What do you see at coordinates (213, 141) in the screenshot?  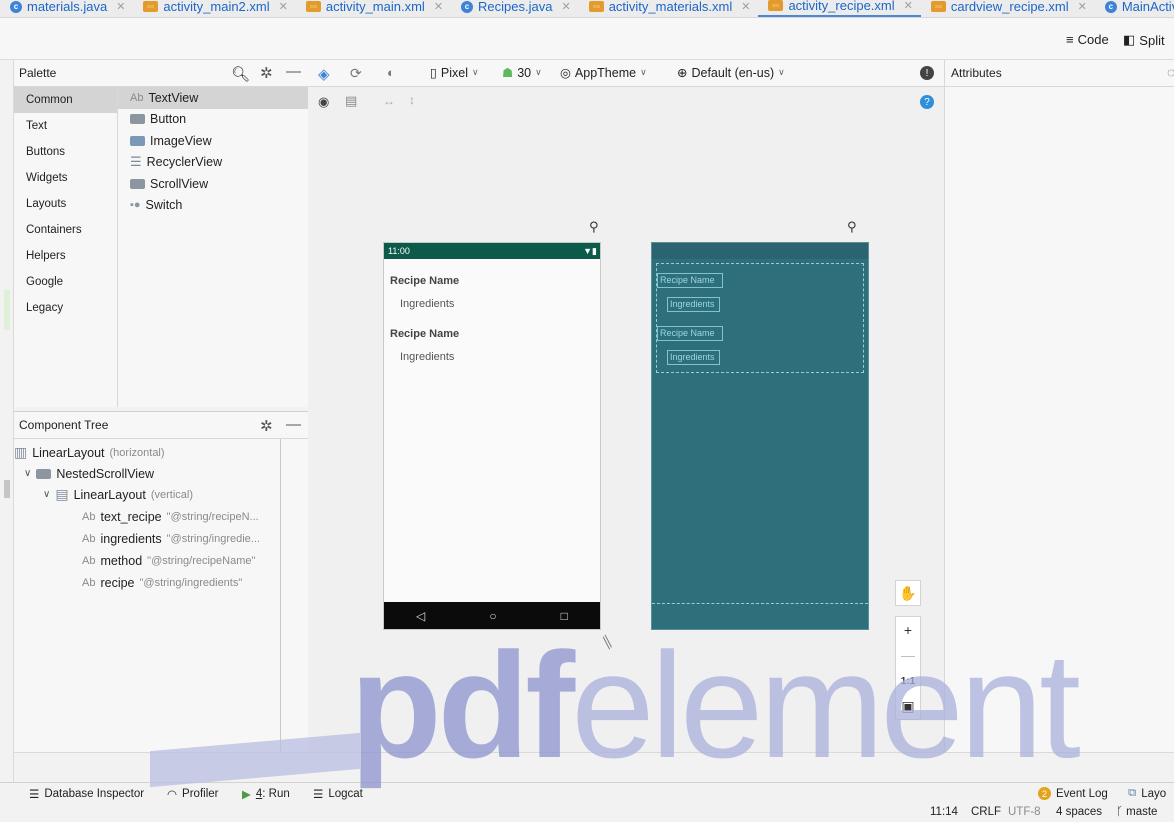 I see `palette-item-imageview: ImageView` at bounding box center [213, 141].